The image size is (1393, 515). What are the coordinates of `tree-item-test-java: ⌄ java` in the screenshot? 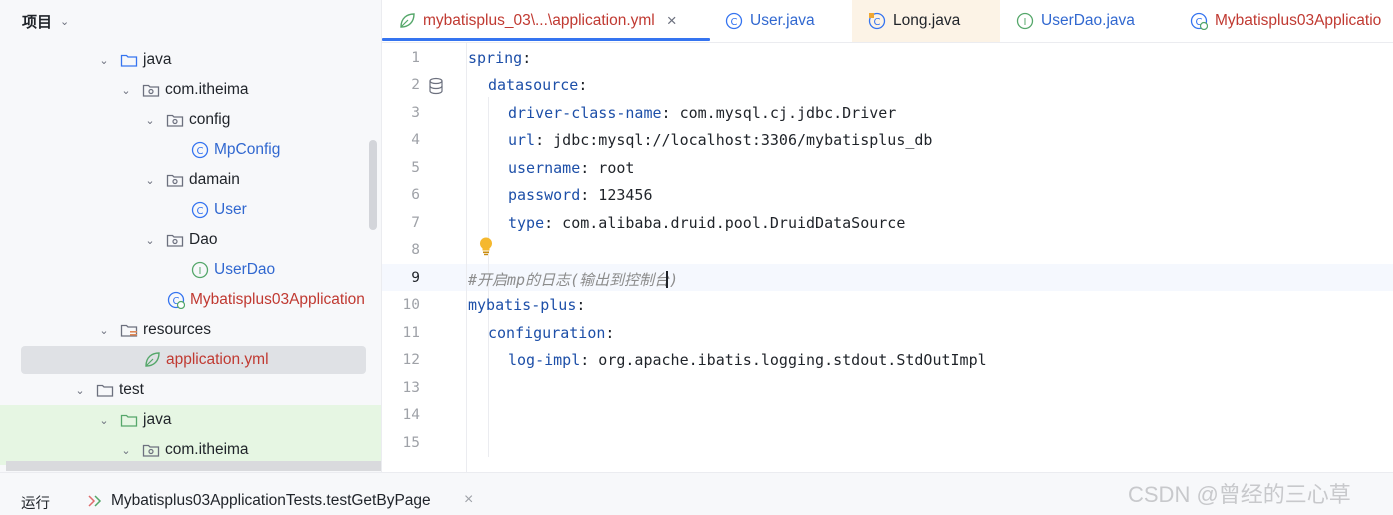 It's located at (190, 420).